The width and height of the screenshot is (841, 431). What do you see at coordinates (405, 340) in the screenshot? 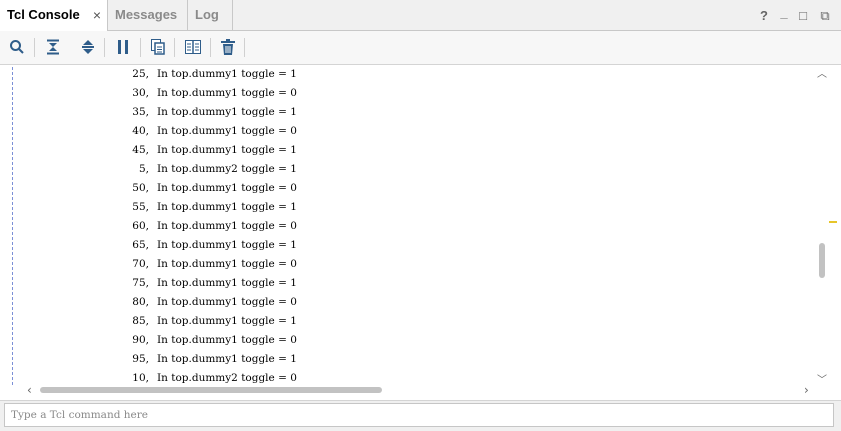
I see `console-line: 90, In top.dummy1 toggle = 0` at bounding box center [405, 340].